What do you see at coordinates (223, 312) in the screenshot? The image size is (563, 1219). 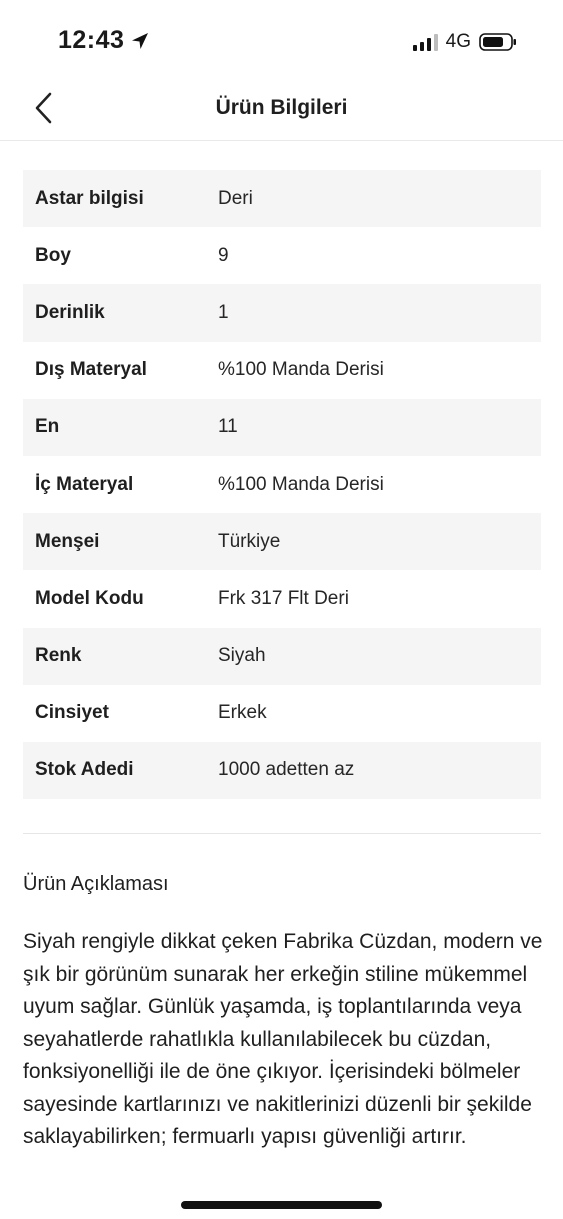 I see `spec-value: 1` at bounding box center [223, 312].